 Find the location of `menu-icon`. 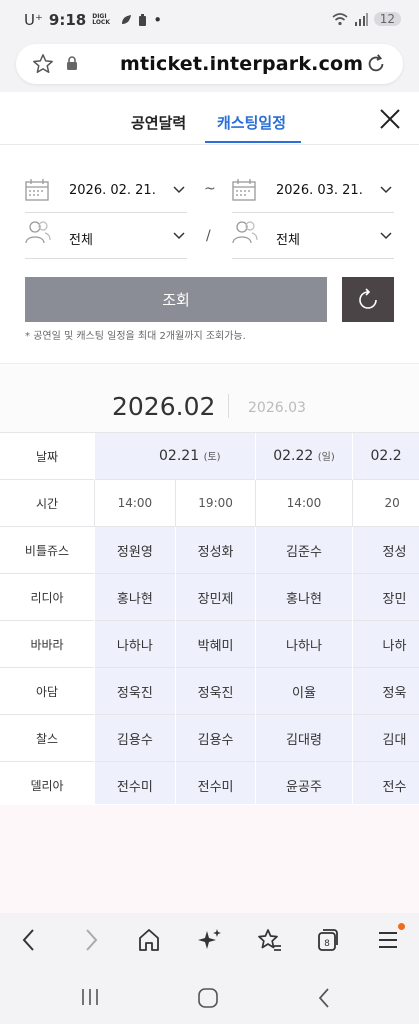

menu-icon is located at coordinates (388, 940).